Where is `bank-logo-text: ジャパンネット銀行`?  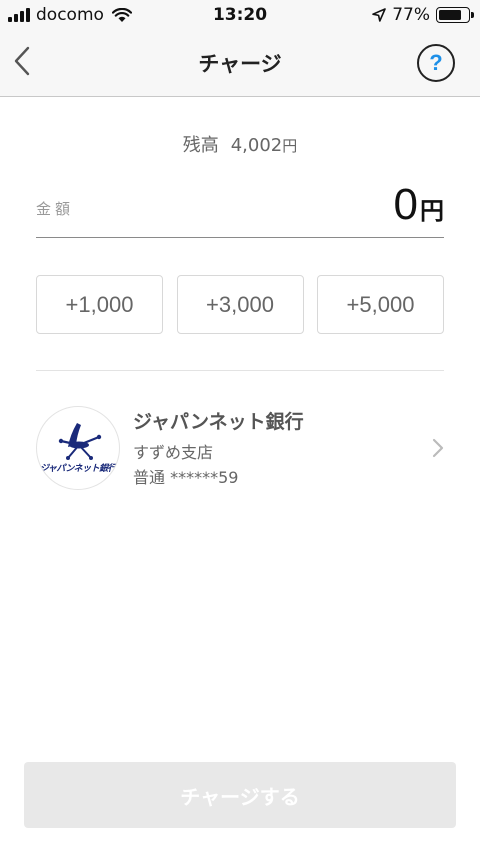 bank-logo-text: ジャパンネット銀行 is located at coordinates (78, 469).